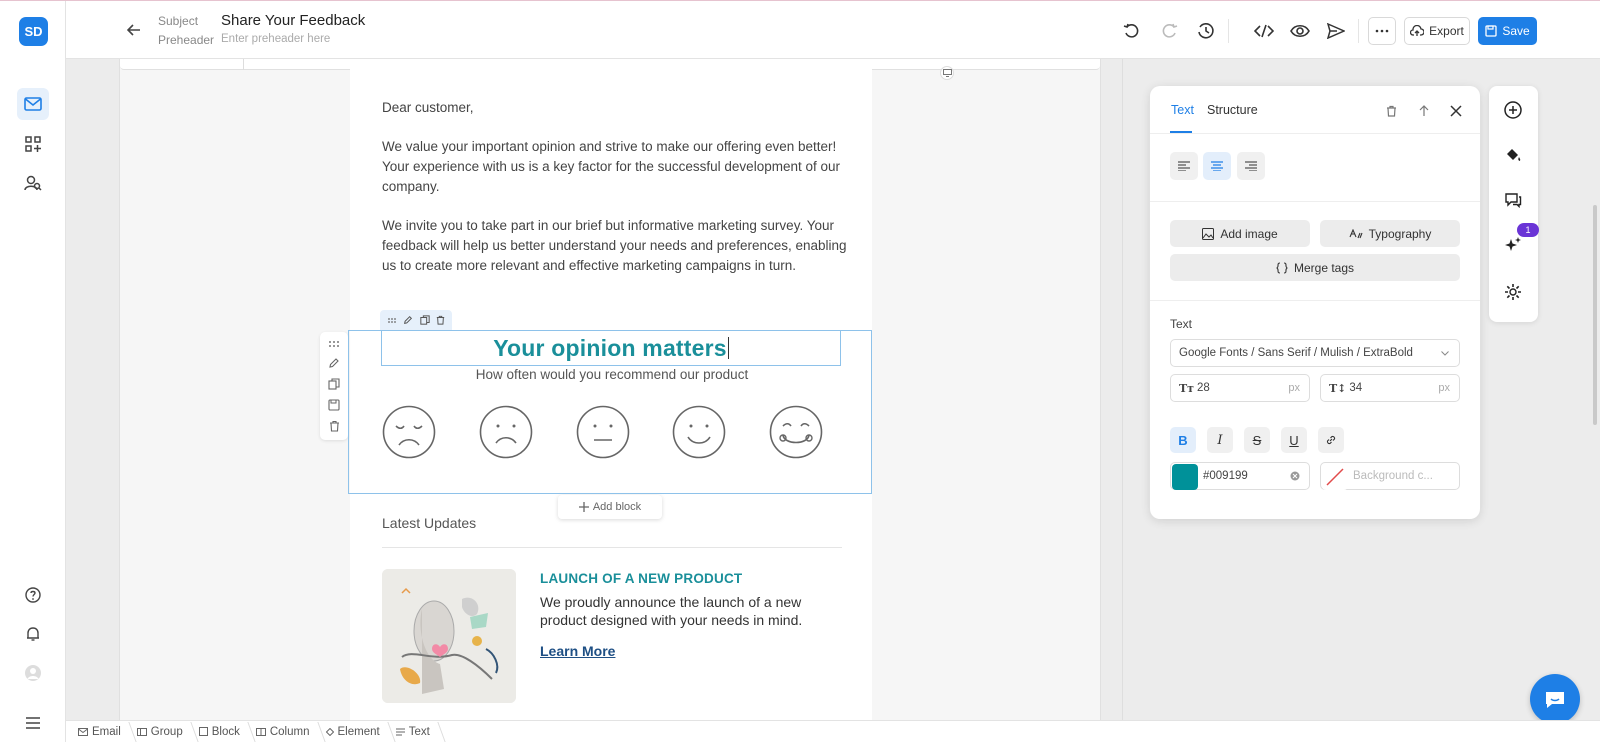  I want to click on bell-icon, so click(33, 634).